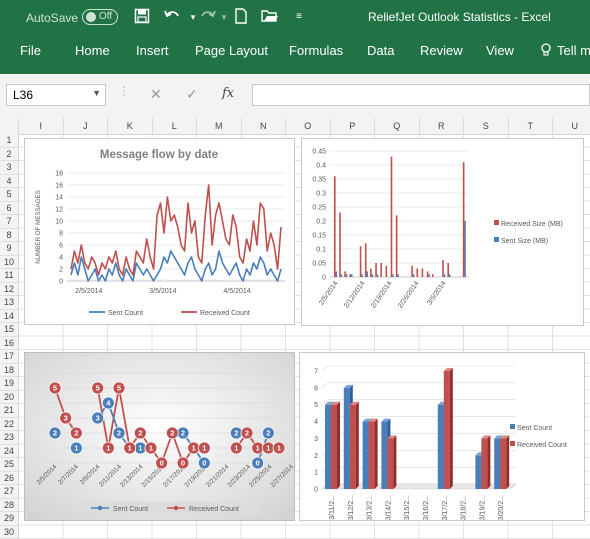 This screenshot has height=539, width=590. I want to click on y-tick-label: 1, so click(316, 473).